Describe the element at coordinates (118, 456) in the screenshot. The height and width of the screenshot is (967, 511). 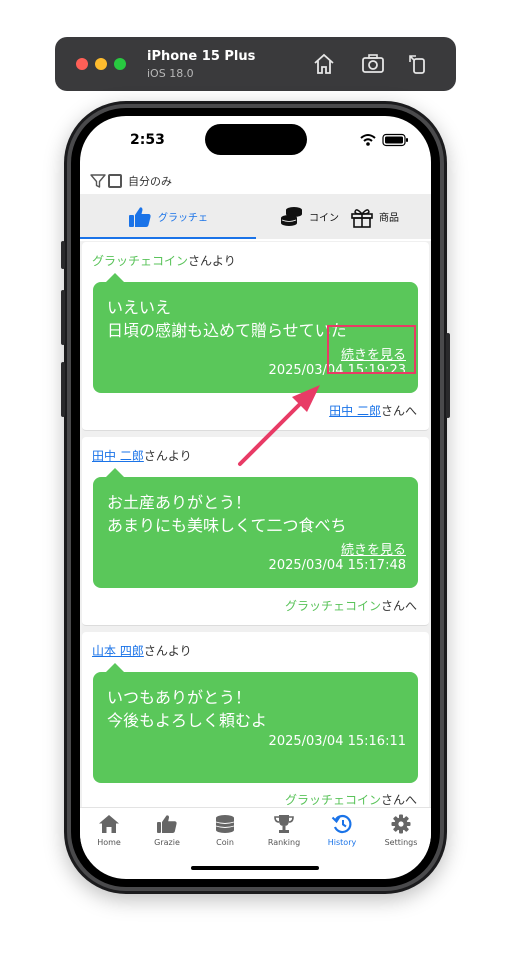
I see `sender-name-link: 田中 二郎` at that location.